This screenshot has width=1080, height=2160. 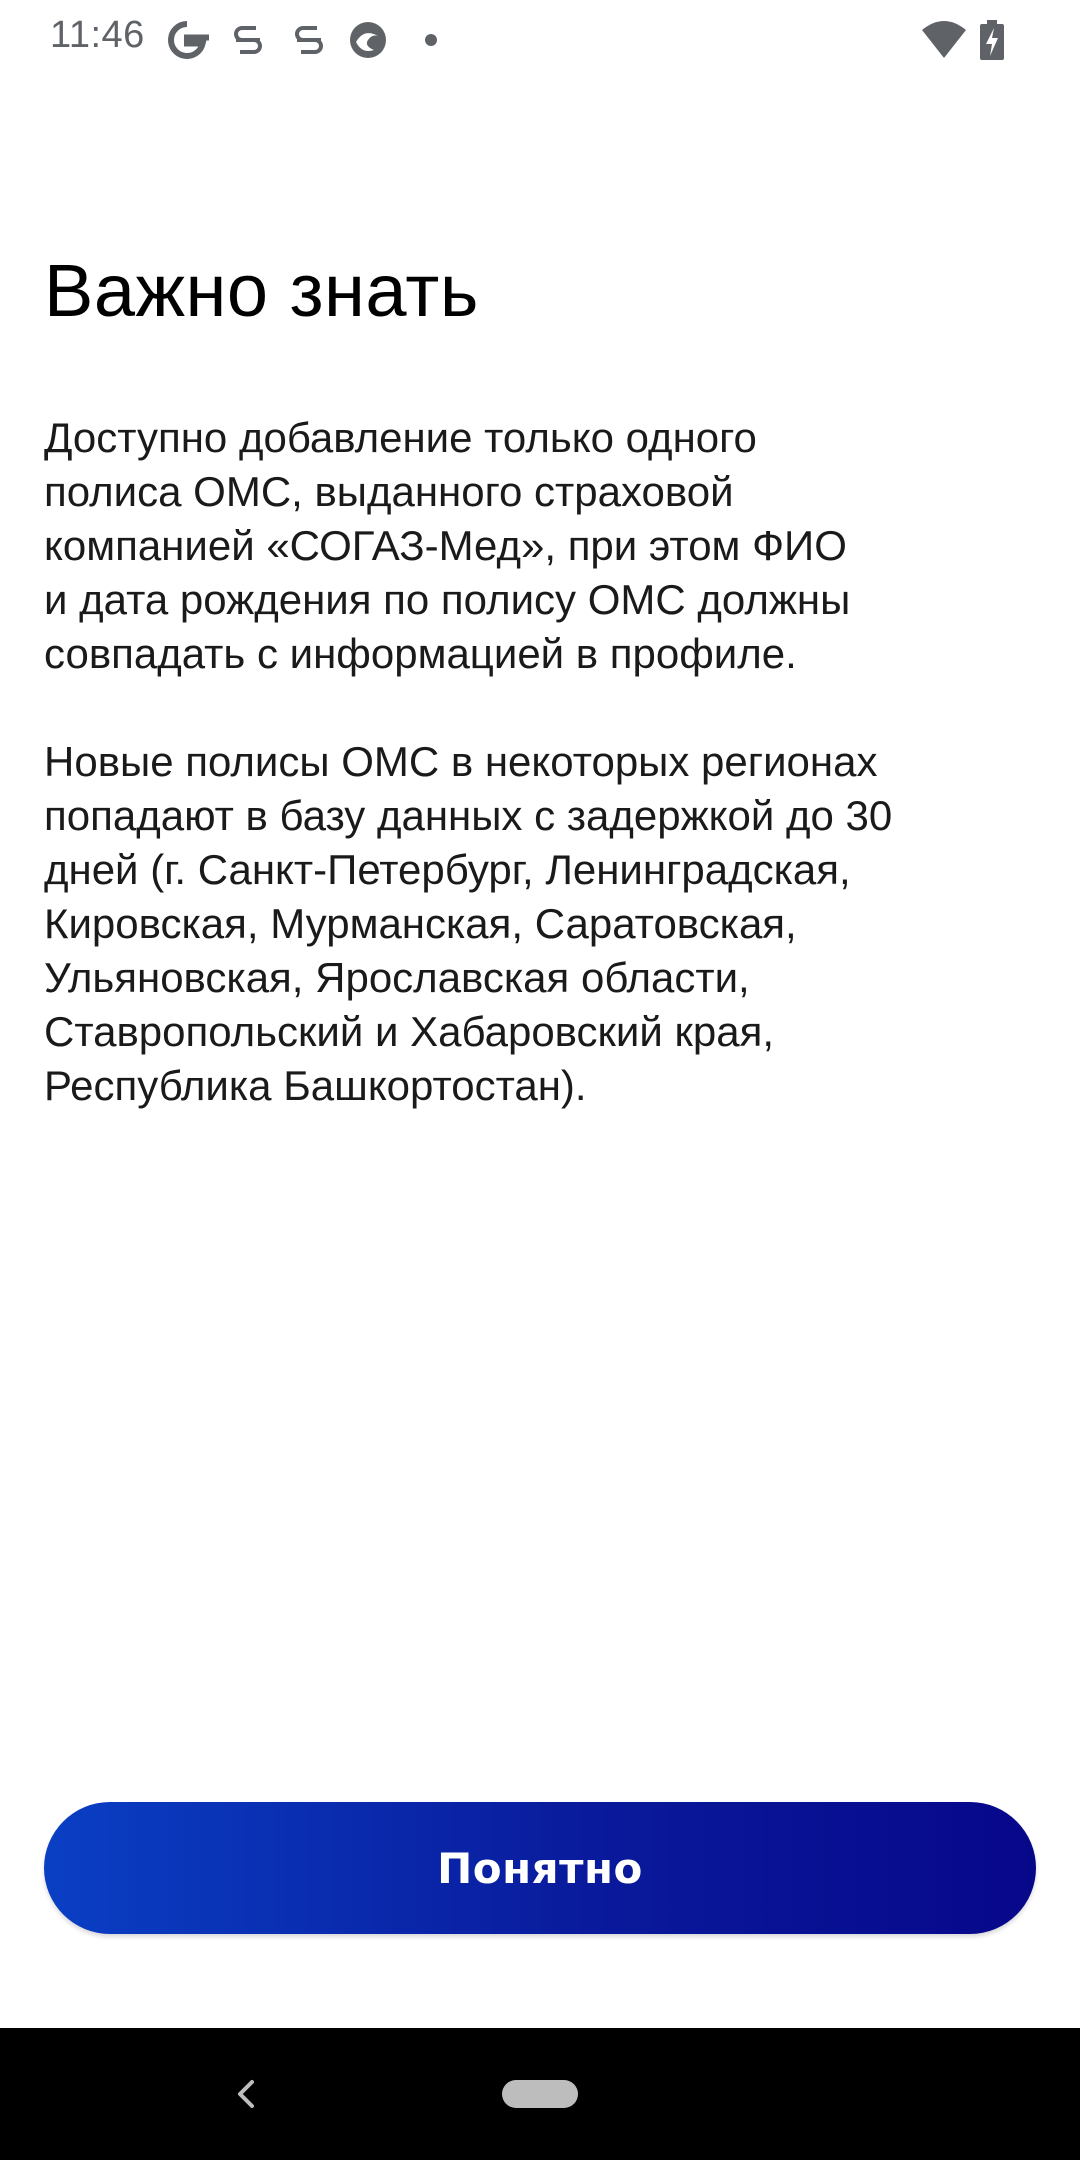 I want to click on google-icon, so click(x=187, y=40).